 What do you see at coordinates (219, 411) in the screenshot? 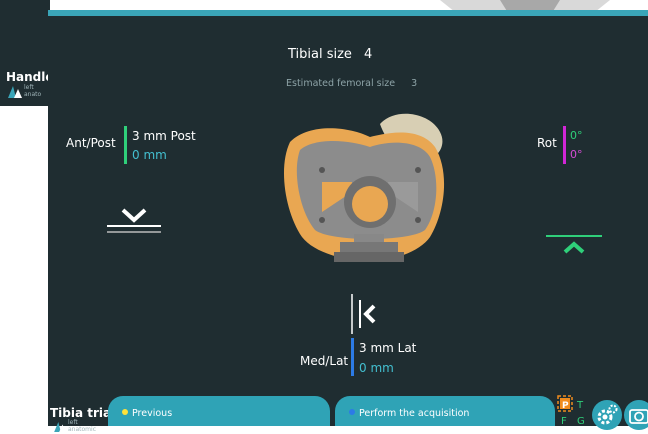
I see `previous-button: Previous` at bounding box center [219, 411].